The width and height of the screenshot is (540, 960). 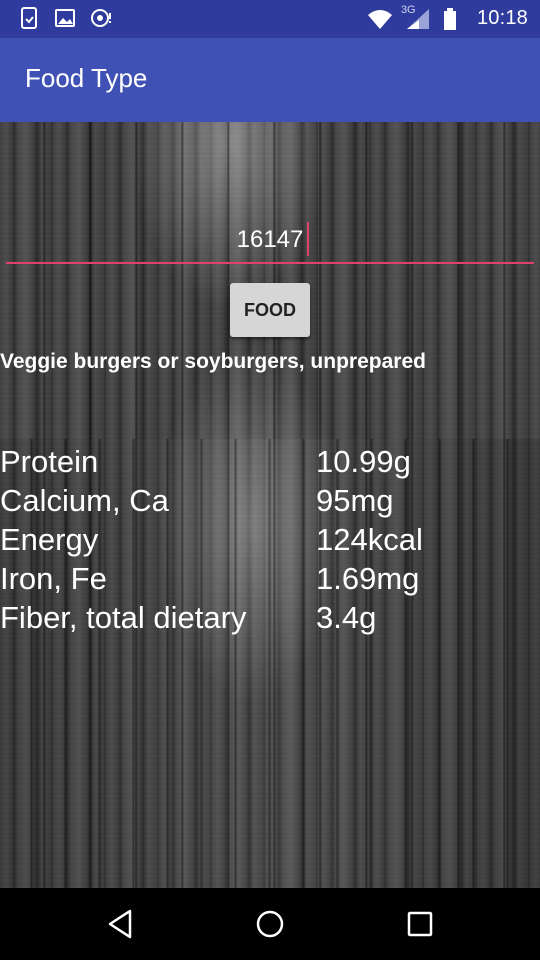 I want to click on home-icon, so click(x=270, y=924).